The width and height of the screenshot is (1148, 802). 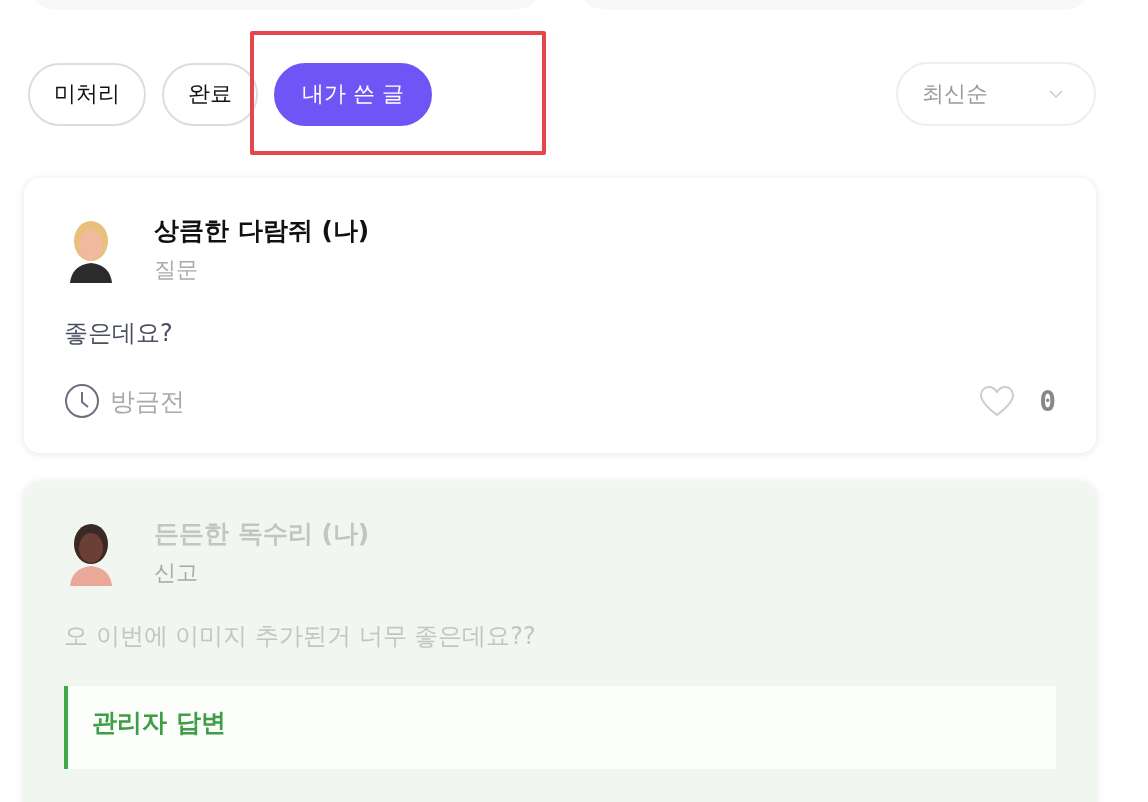 What do you see at coordinates (82, 401) in the screenshot?
I see `clock-icon` at bounding box center [82, 401].